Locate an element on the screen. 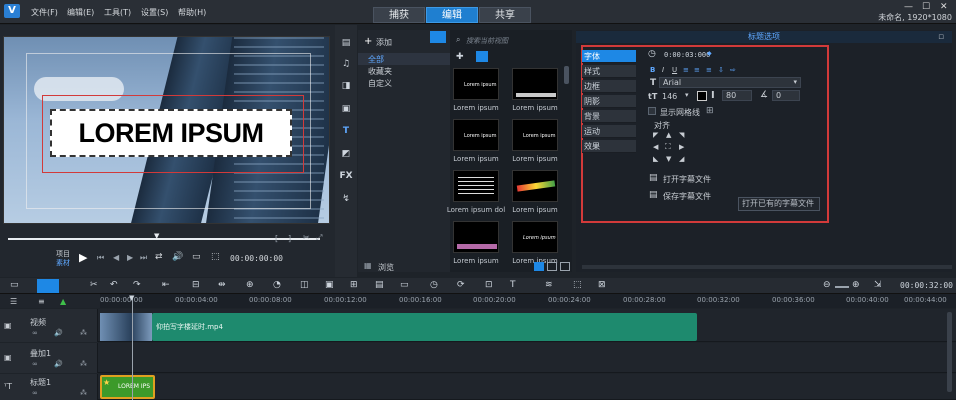 The height and width of the screenshot is (400, 956). tab-capture: 捕获 is located at coordinates (399, 15).